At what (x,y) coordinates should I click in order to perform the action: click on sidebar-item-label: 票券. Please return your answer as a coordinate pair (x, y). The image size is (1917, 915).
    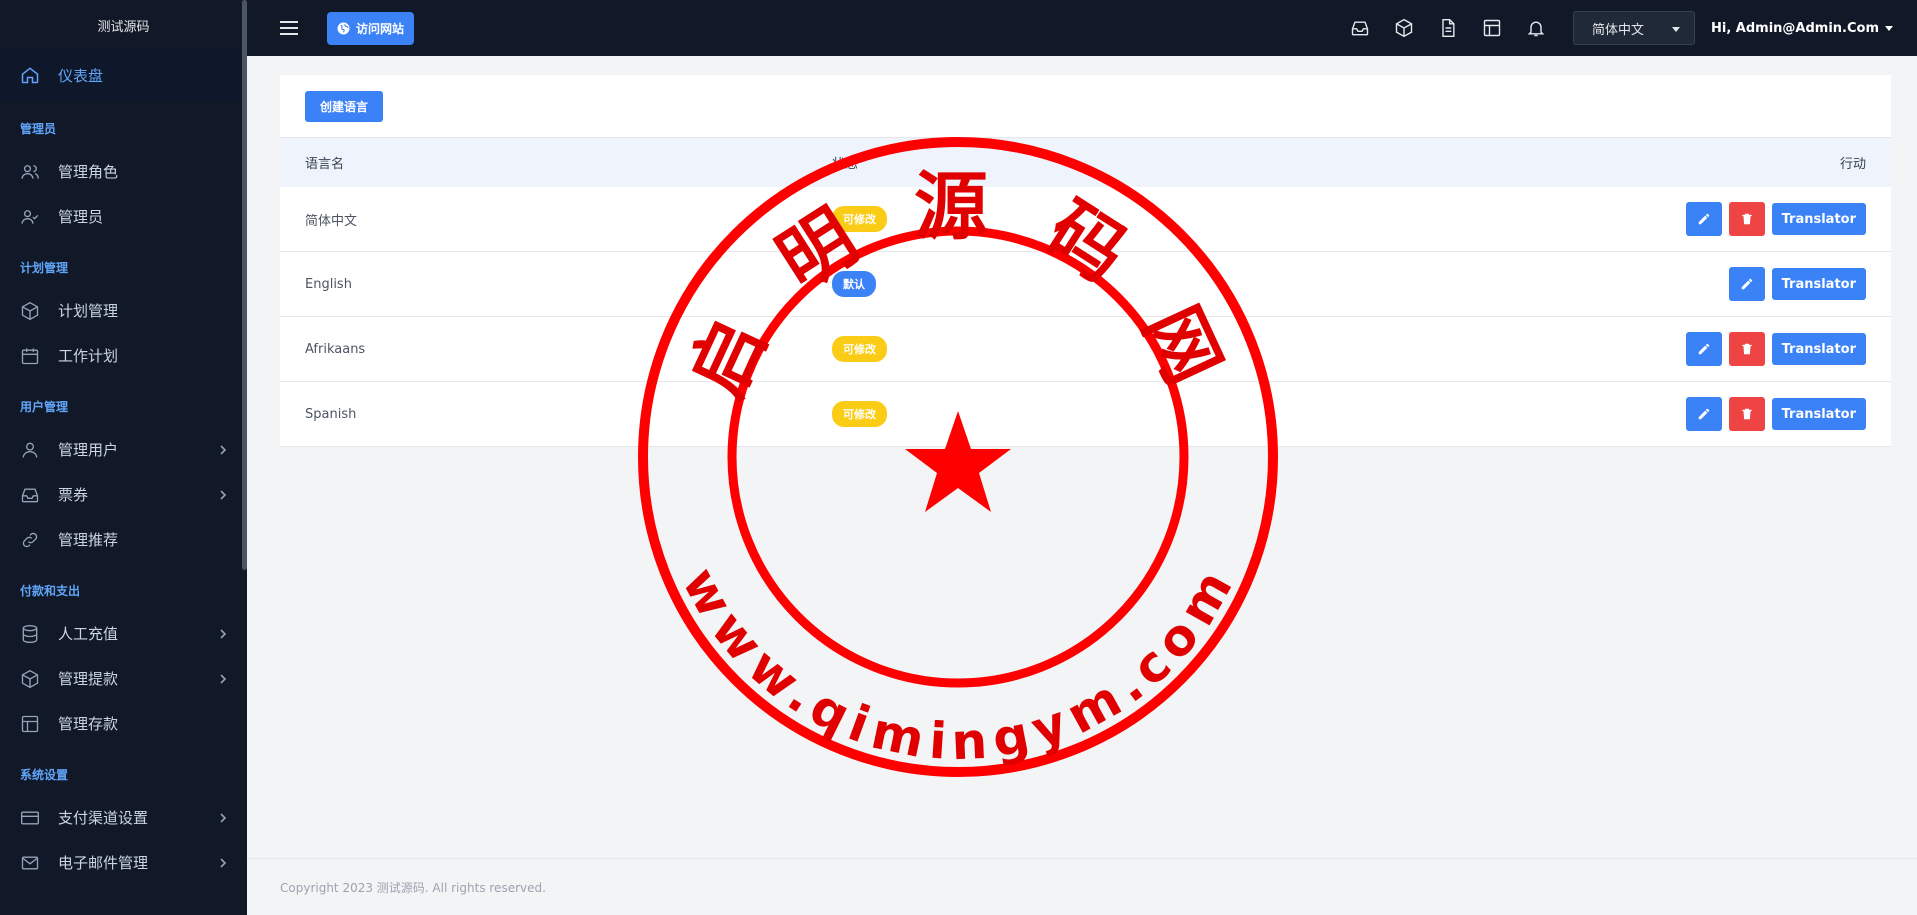
    Looking at the image, I should click on (73, 495).